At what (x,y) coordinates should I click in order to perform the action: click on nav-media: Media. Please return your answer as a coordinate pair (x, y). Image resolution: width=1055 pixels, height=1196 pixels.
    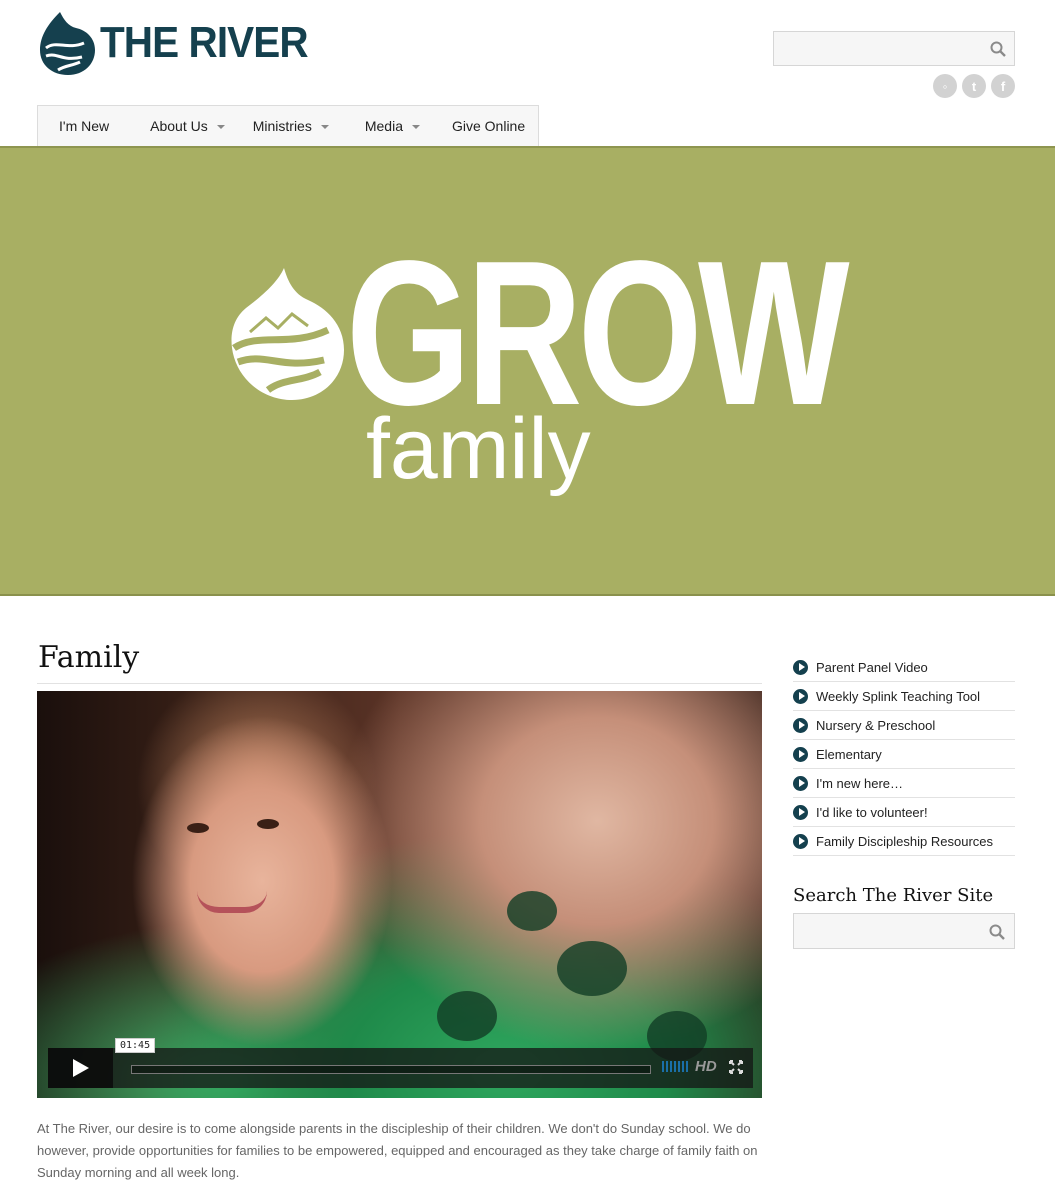
    Looking at the image, I should click on (374, 126).